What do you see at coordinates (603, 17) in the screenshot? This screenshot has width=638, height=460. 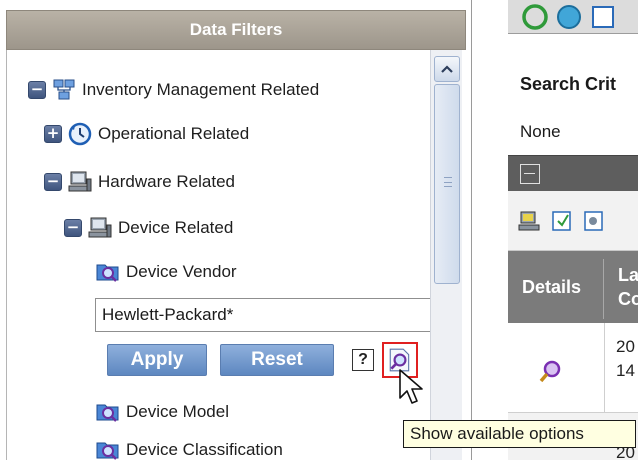 I see `report-icon` at bounding box center [603, 17].